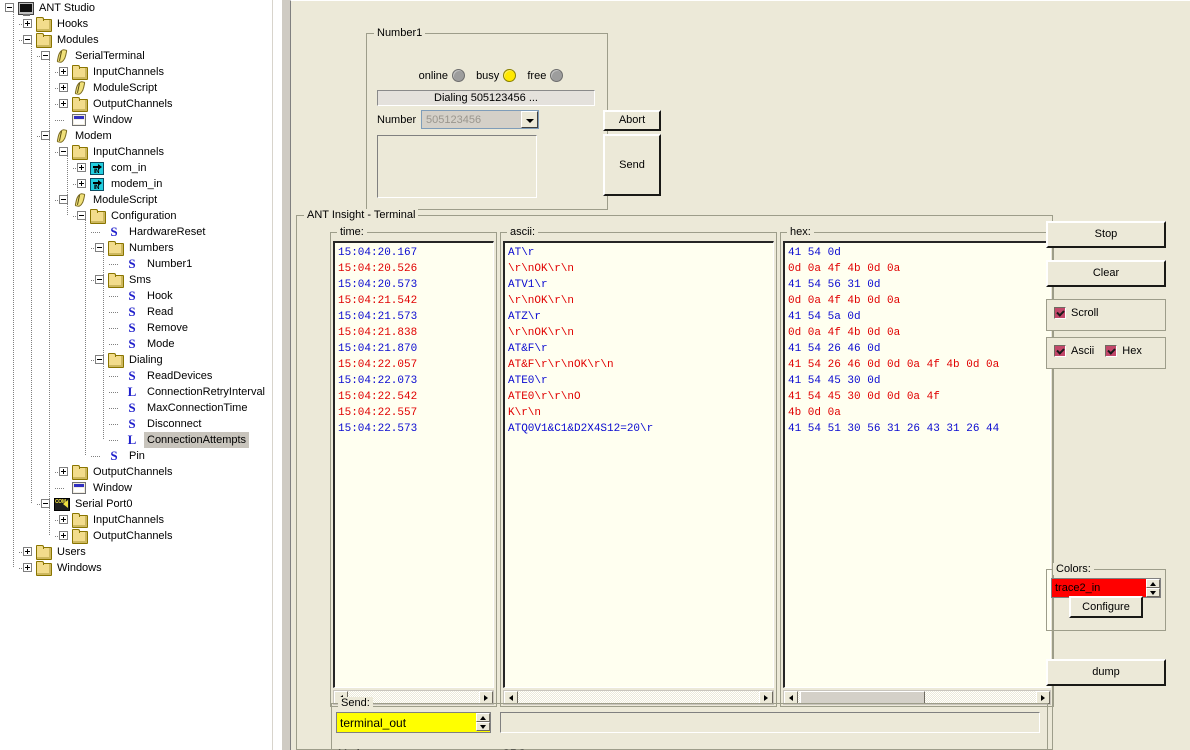  What do you see at coordinates (136, 40) in the screenshot?
I see `tree-item: Modules` at bounding box center [136, 40].